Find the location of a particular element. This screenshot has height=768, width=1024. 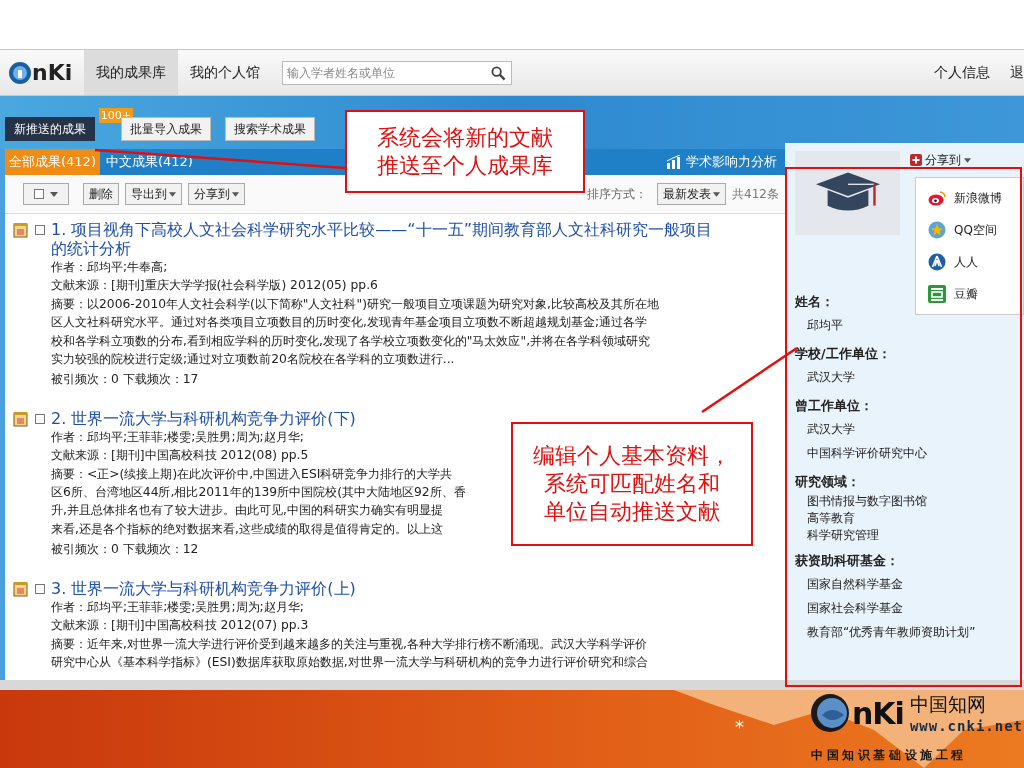

field-heading: 曾工作单位： is located at coordinates (834, 406).